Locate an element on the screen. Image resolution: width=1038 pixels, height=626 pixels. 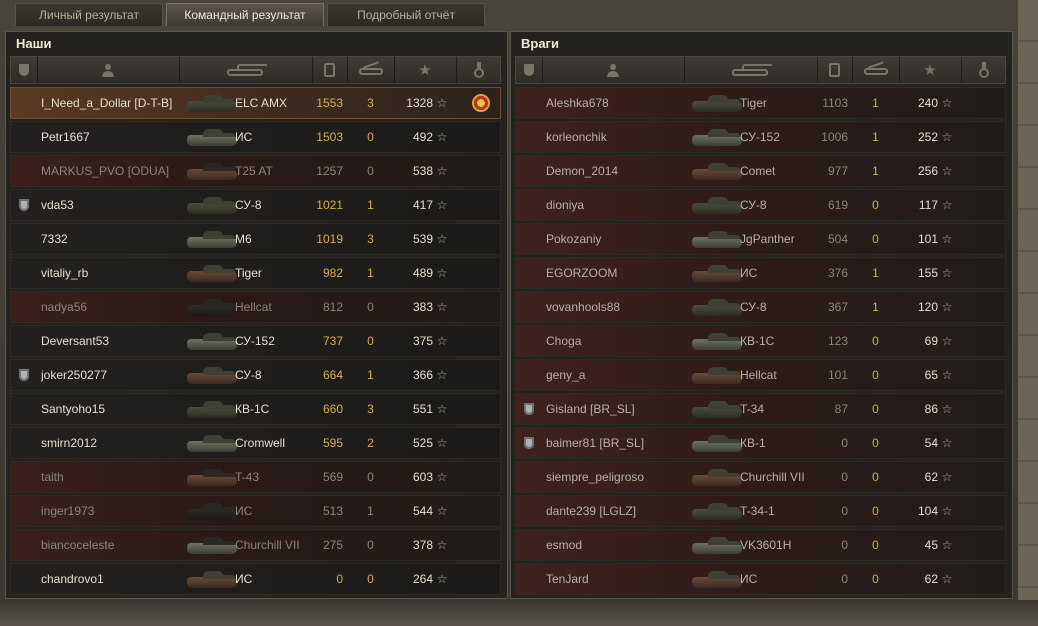
table-row: Choga КВ-1С 123 0 69 ☆ is located at coordinates (760, 341).